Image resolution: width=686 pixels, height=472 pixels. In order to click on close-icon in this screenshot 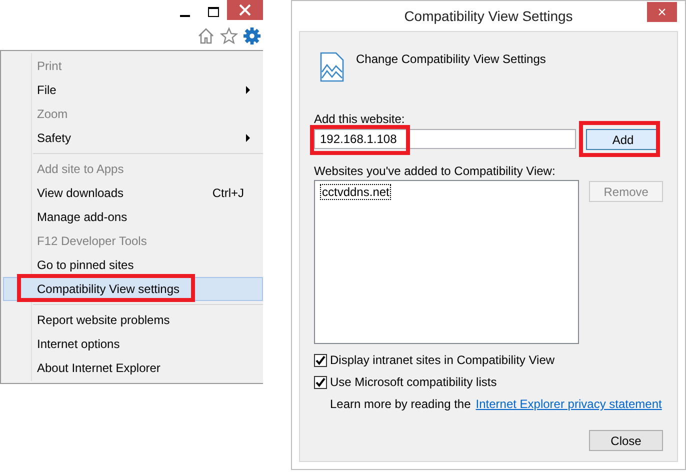, I will do `click(245, 10)`.